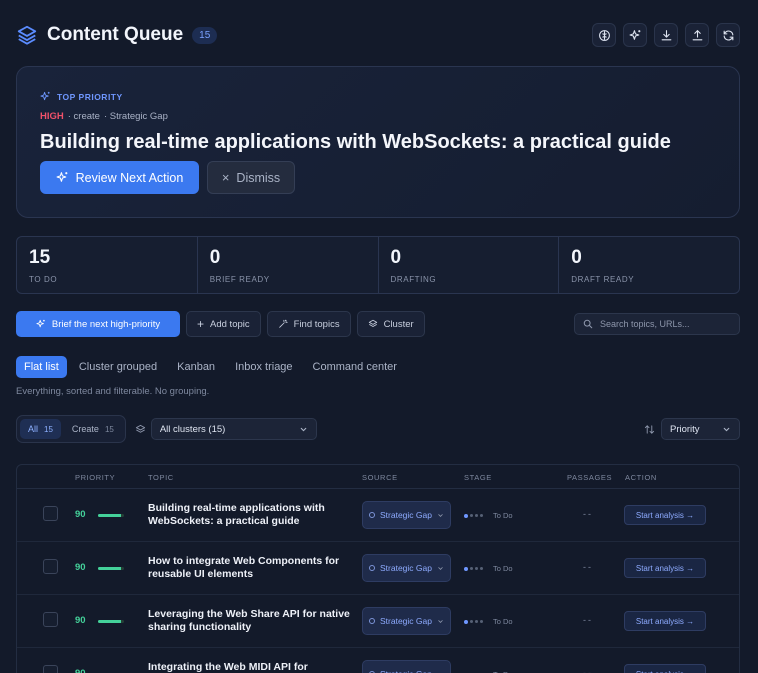  What do you see at coordinates (406, 671) in the screenshot?
I see `source-label: Strategic Gap` at bounding box center [406, 671].